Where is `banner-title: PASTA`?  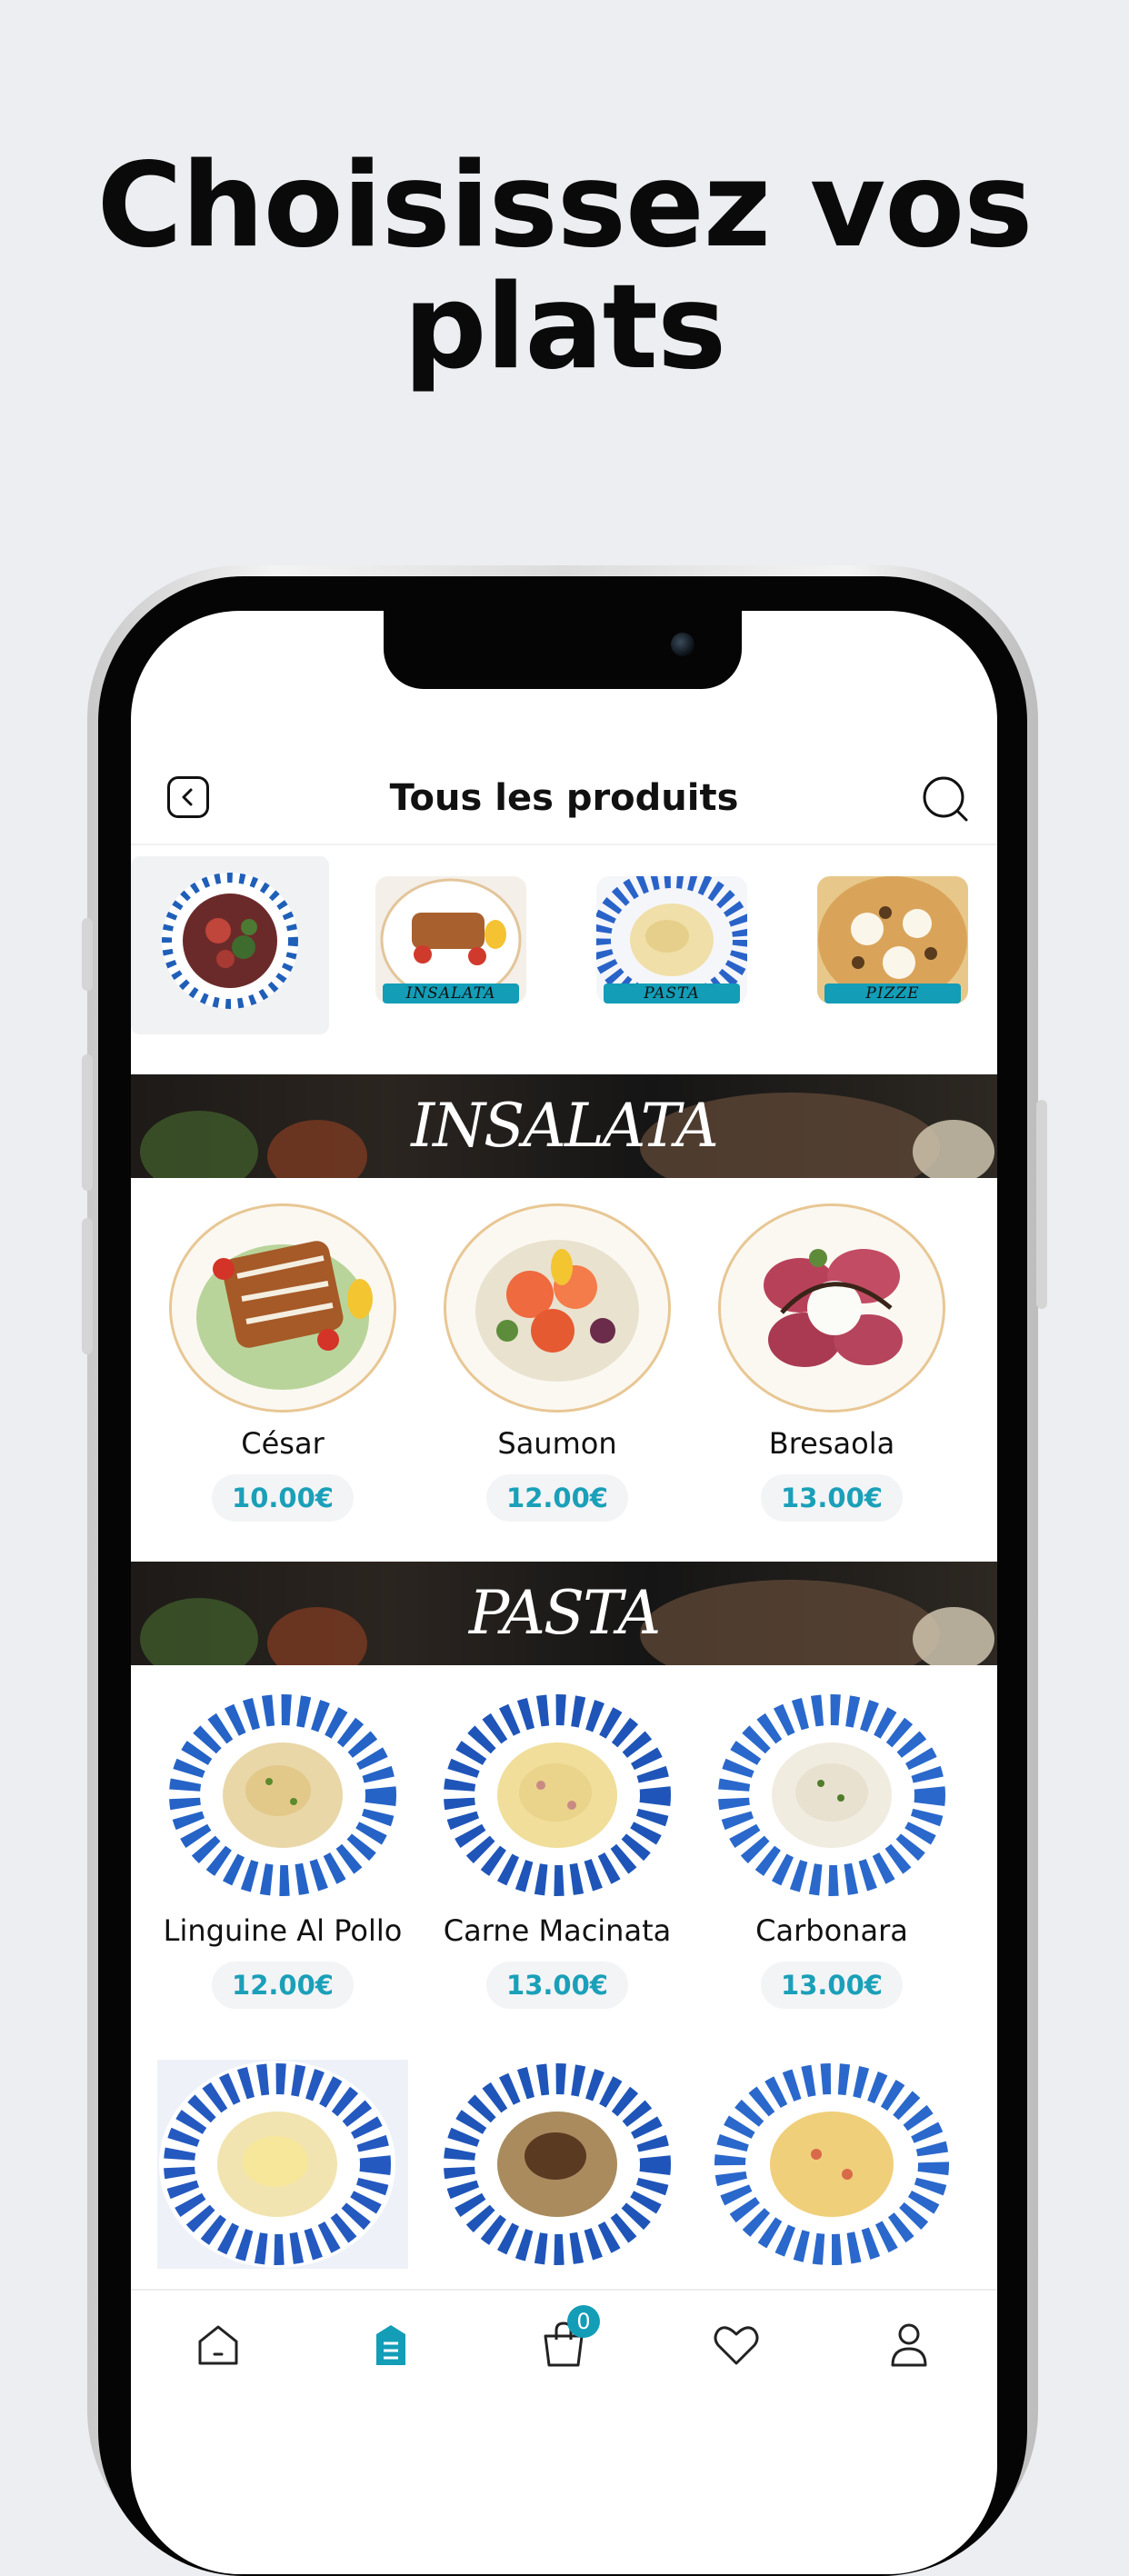
banner-title: PASTA is located at coordinates (564, 1613).